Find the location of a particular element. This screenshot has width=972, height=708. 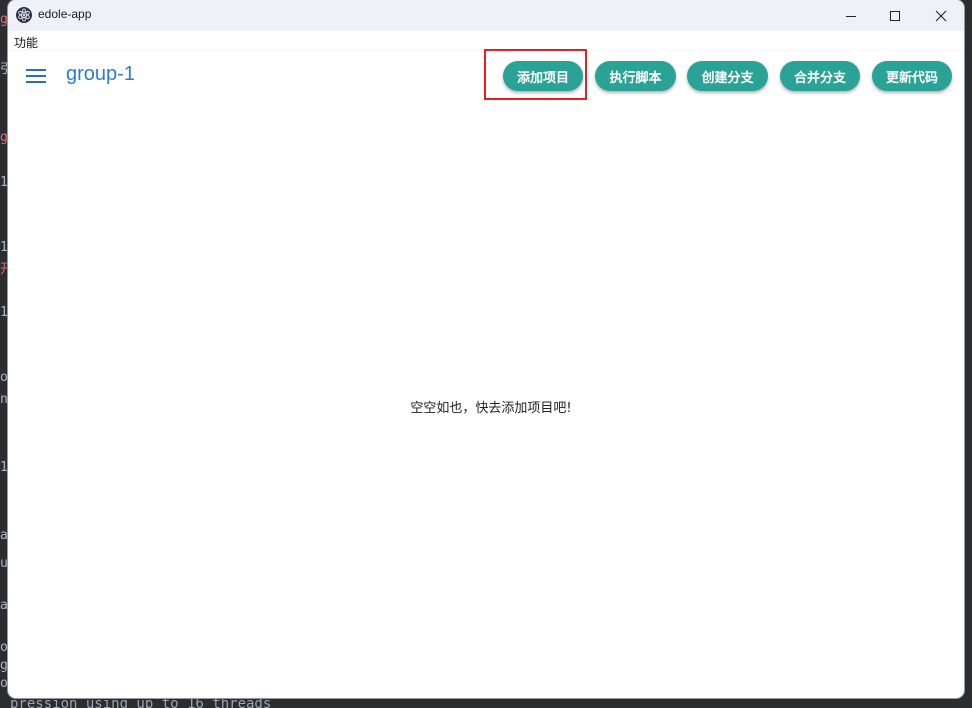

close-icon is located at coordinates (941, 15).